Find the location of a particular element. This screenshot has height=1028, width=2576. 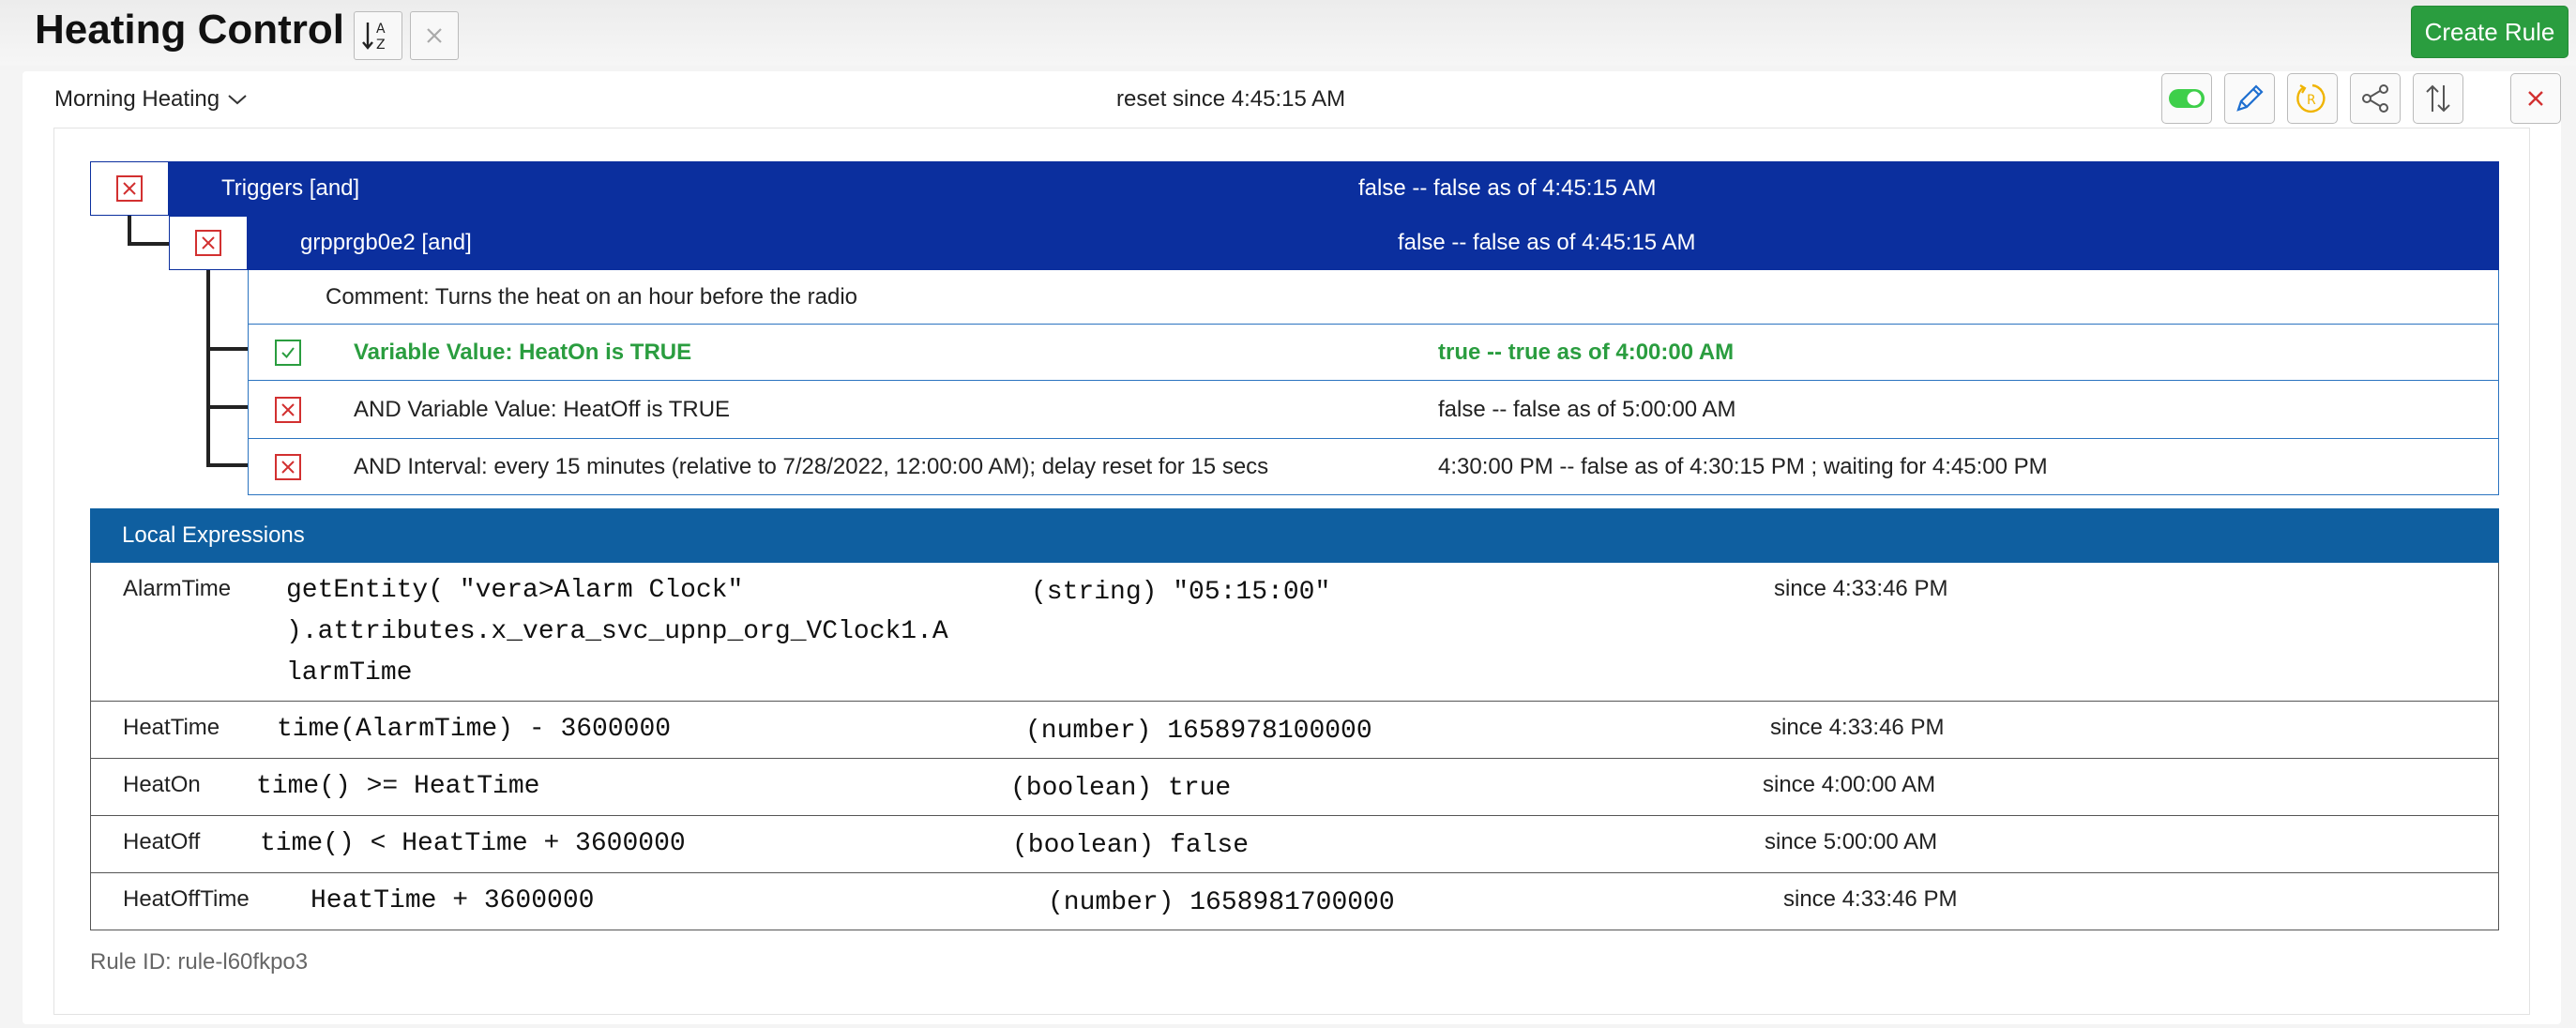

svg-text: R is located at coordinates (2311, 100).